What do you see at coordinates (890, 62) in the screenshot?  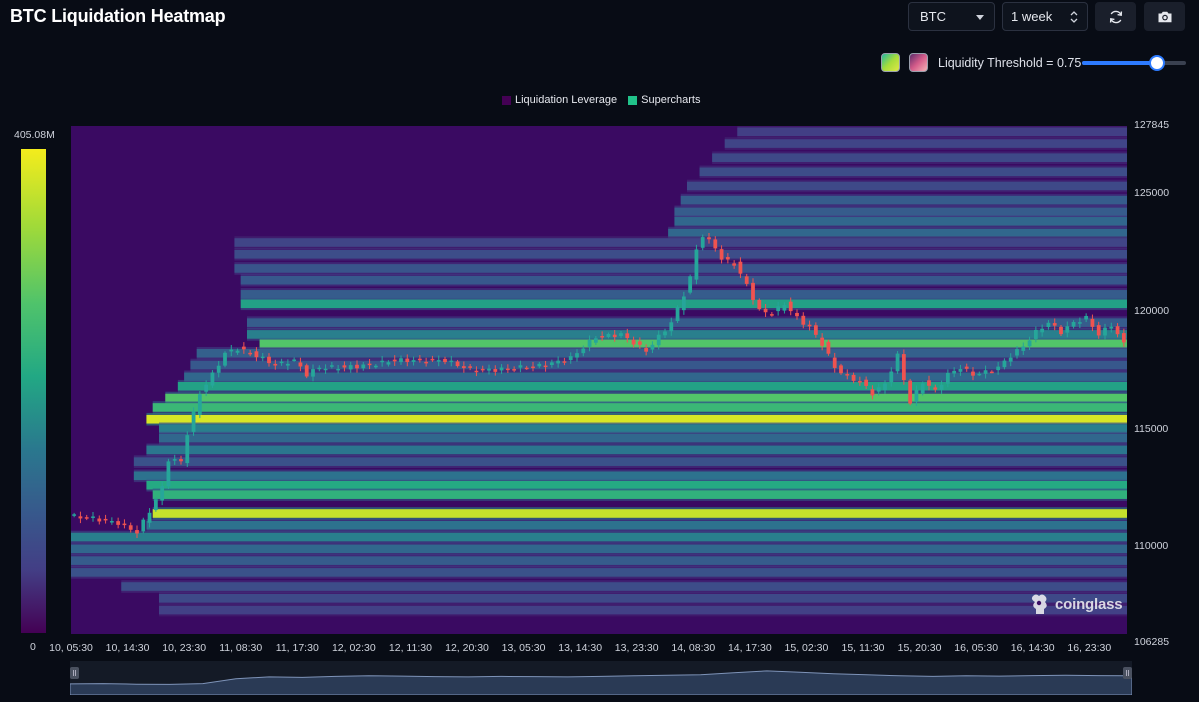 I see `color-scheme-green-swatch` at bounding box center [890, 62].